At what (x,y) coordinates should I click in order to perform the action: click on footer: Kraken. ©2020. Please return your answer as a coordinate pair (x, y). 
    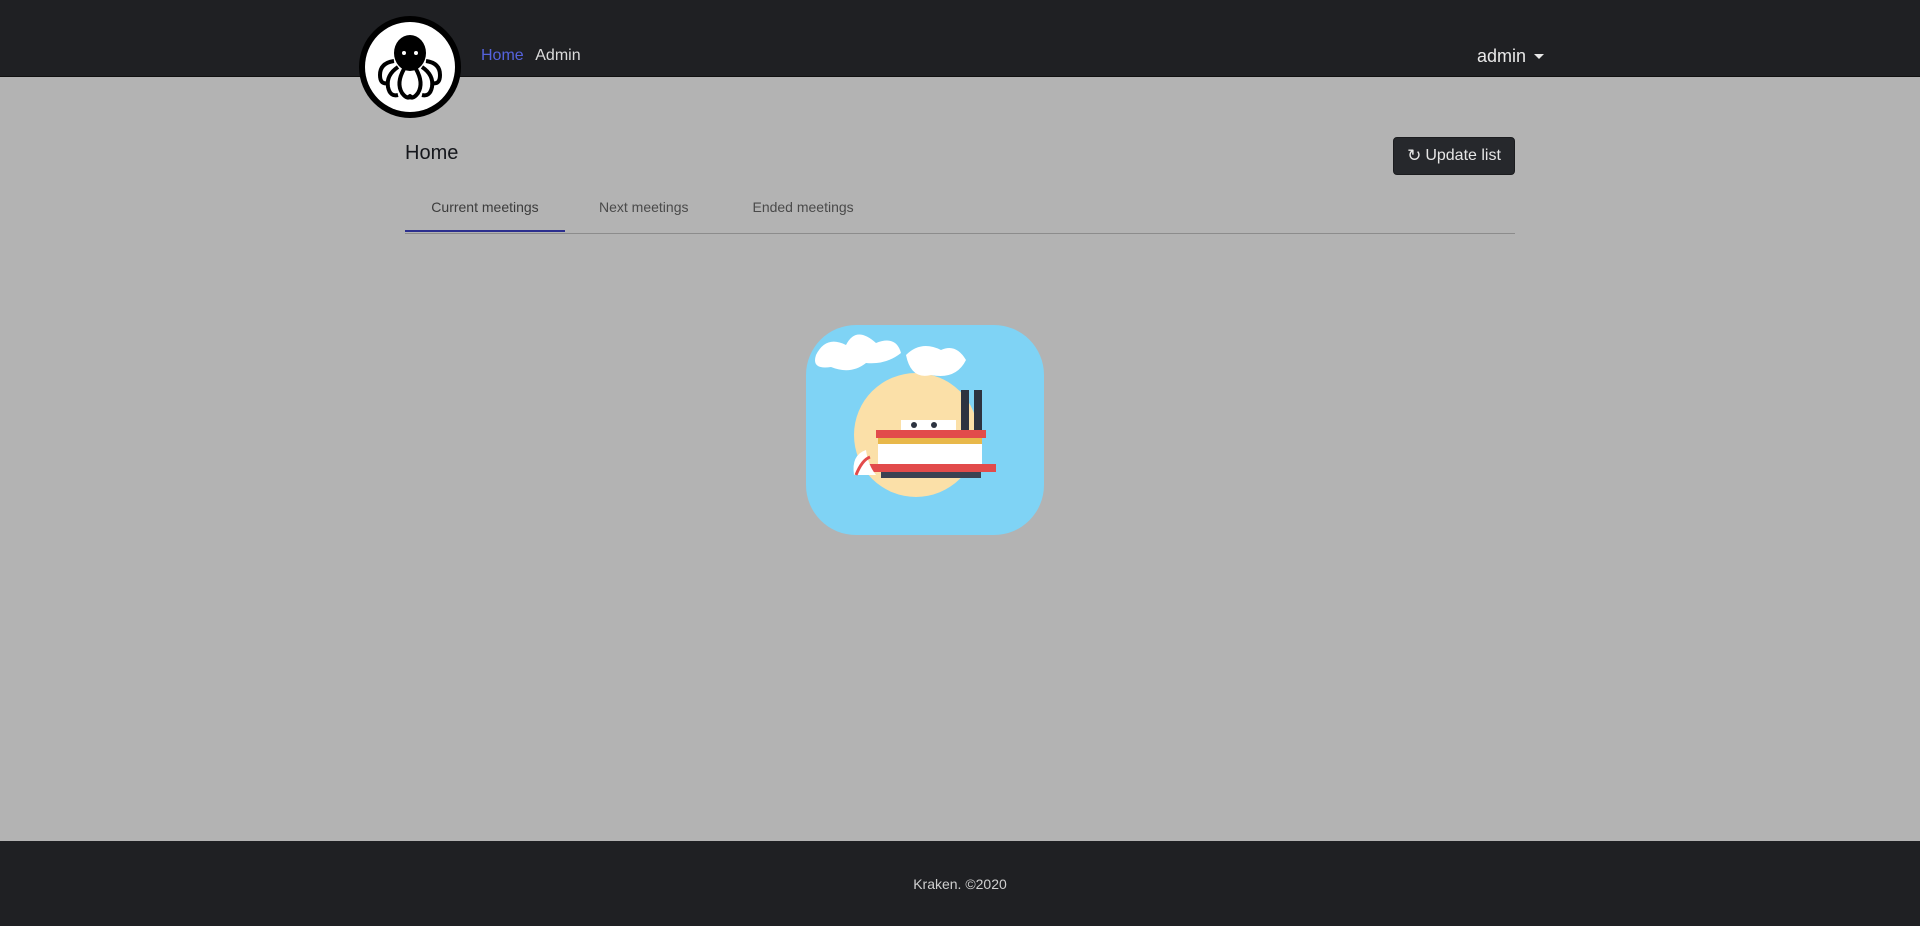
    Looking at the image, I should click on (960, 883).